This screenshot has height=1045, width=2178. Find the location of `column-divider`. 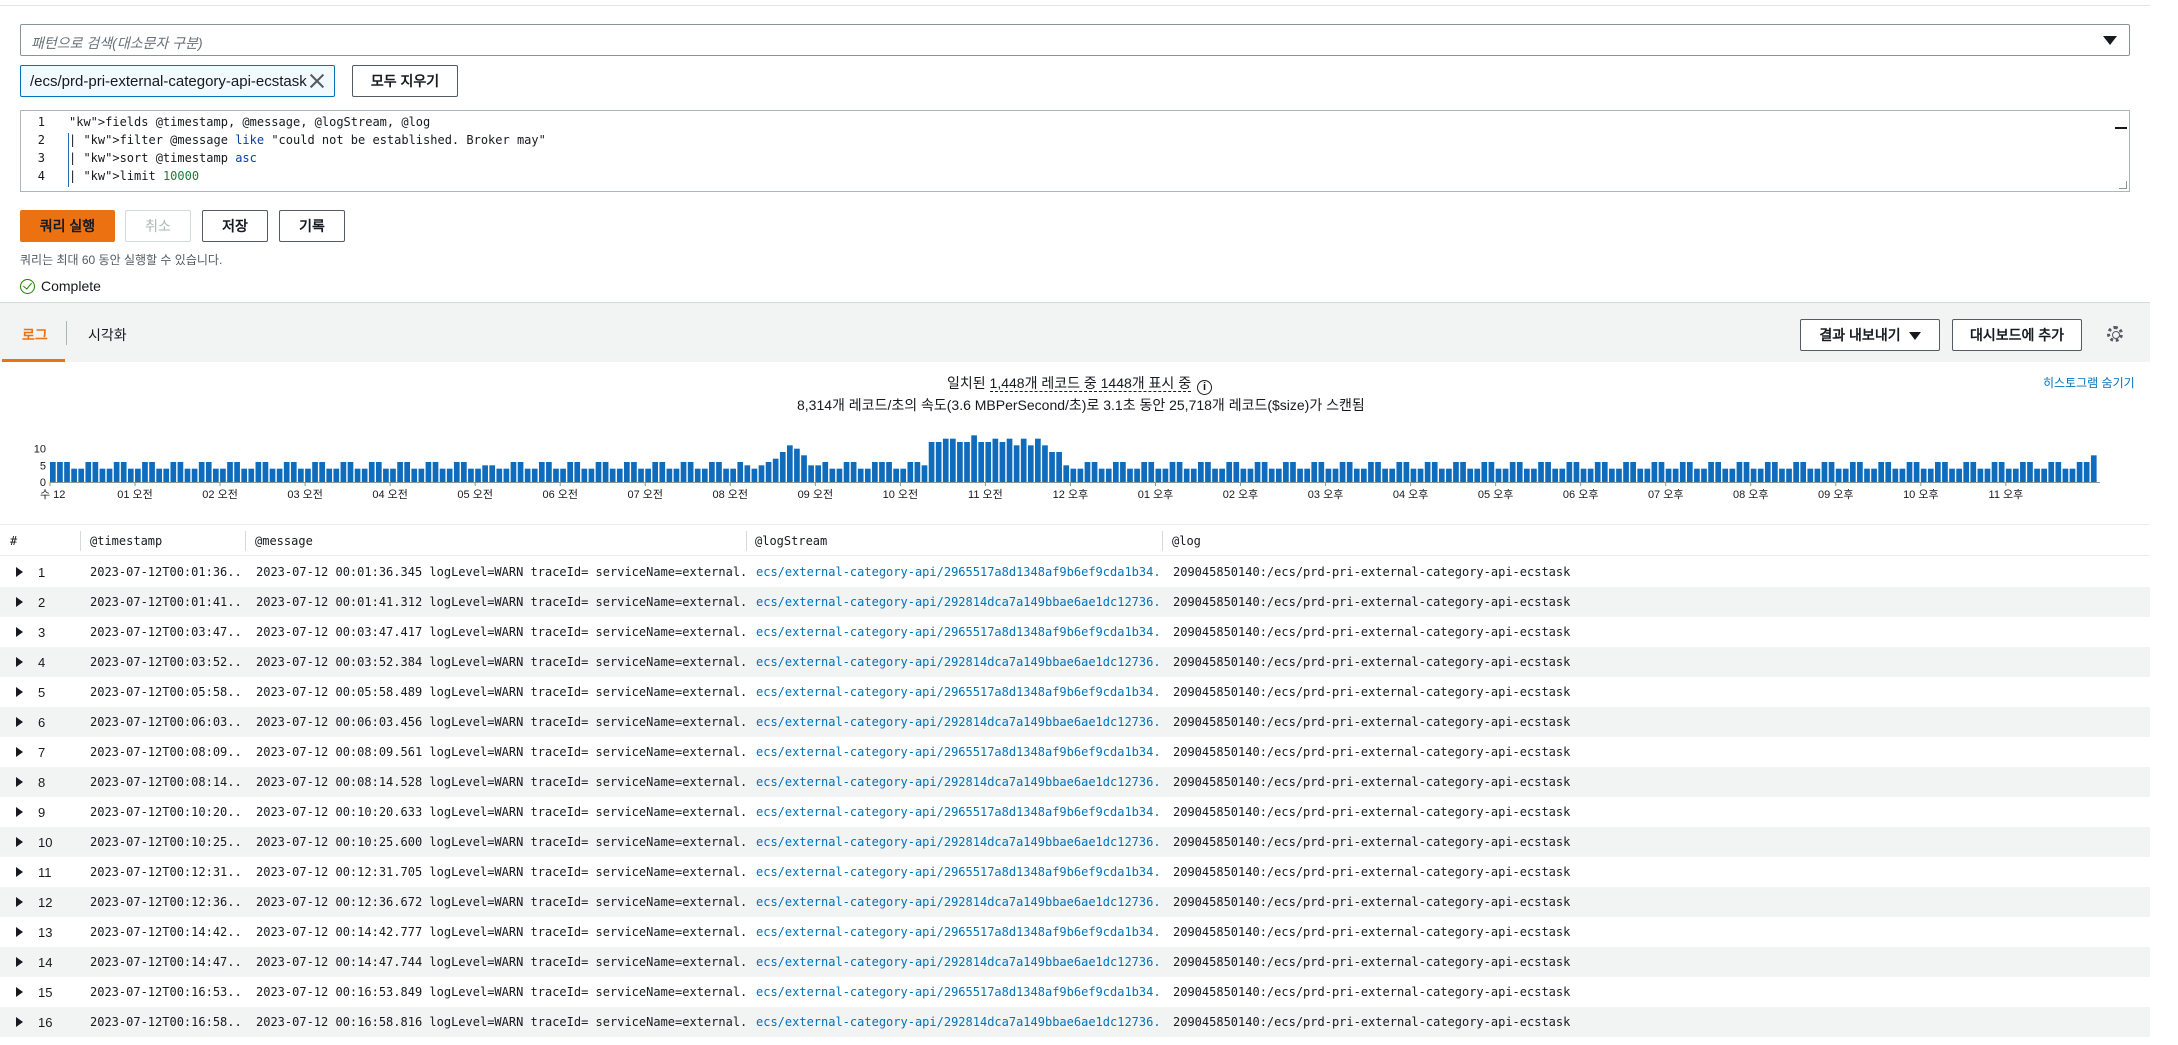

column-divider is located at coordinates (245, 541).